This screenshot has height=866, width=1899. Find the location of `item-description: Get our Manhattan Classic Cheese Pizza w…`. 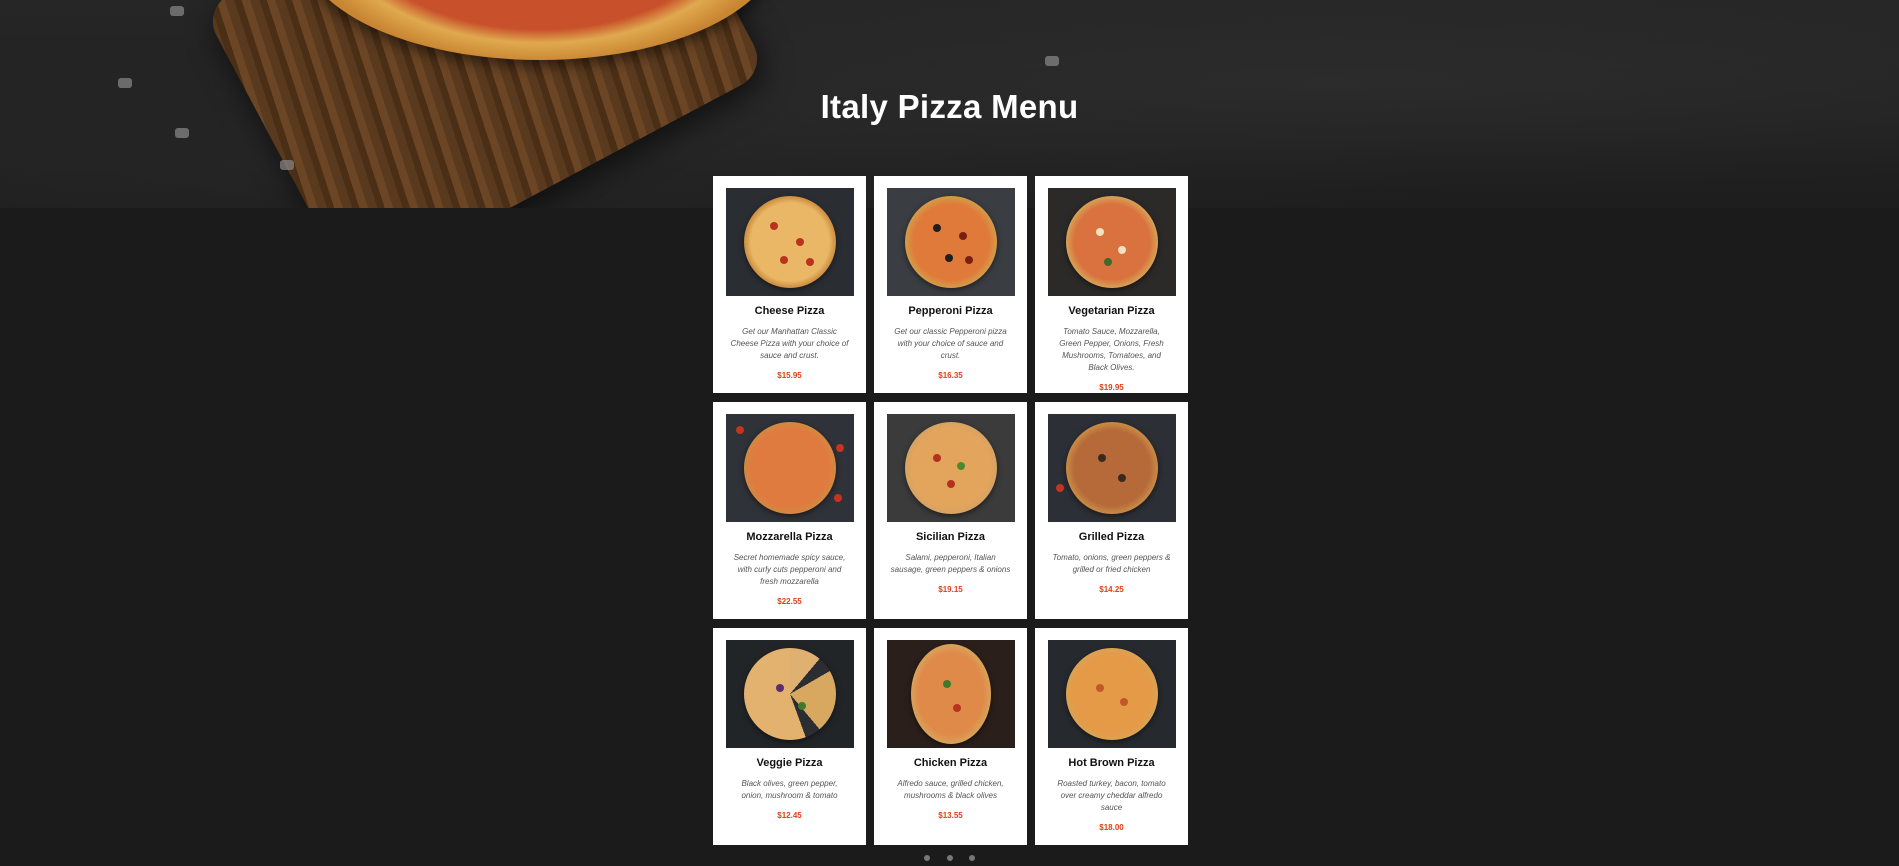

item-description: Get our Manhattan Classic Cheese Pizza w… is located at coordinates (789, 343).